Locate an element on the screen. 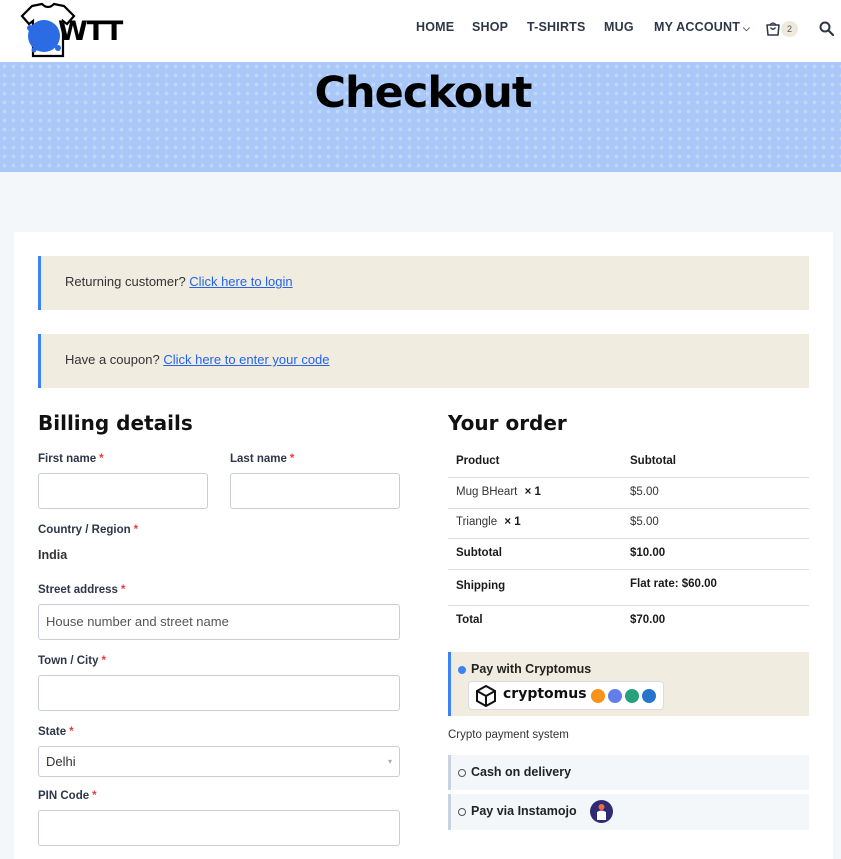 This screenshot has width=841, height=859. street-label-text: Street address is located at coordinates (78, 590).